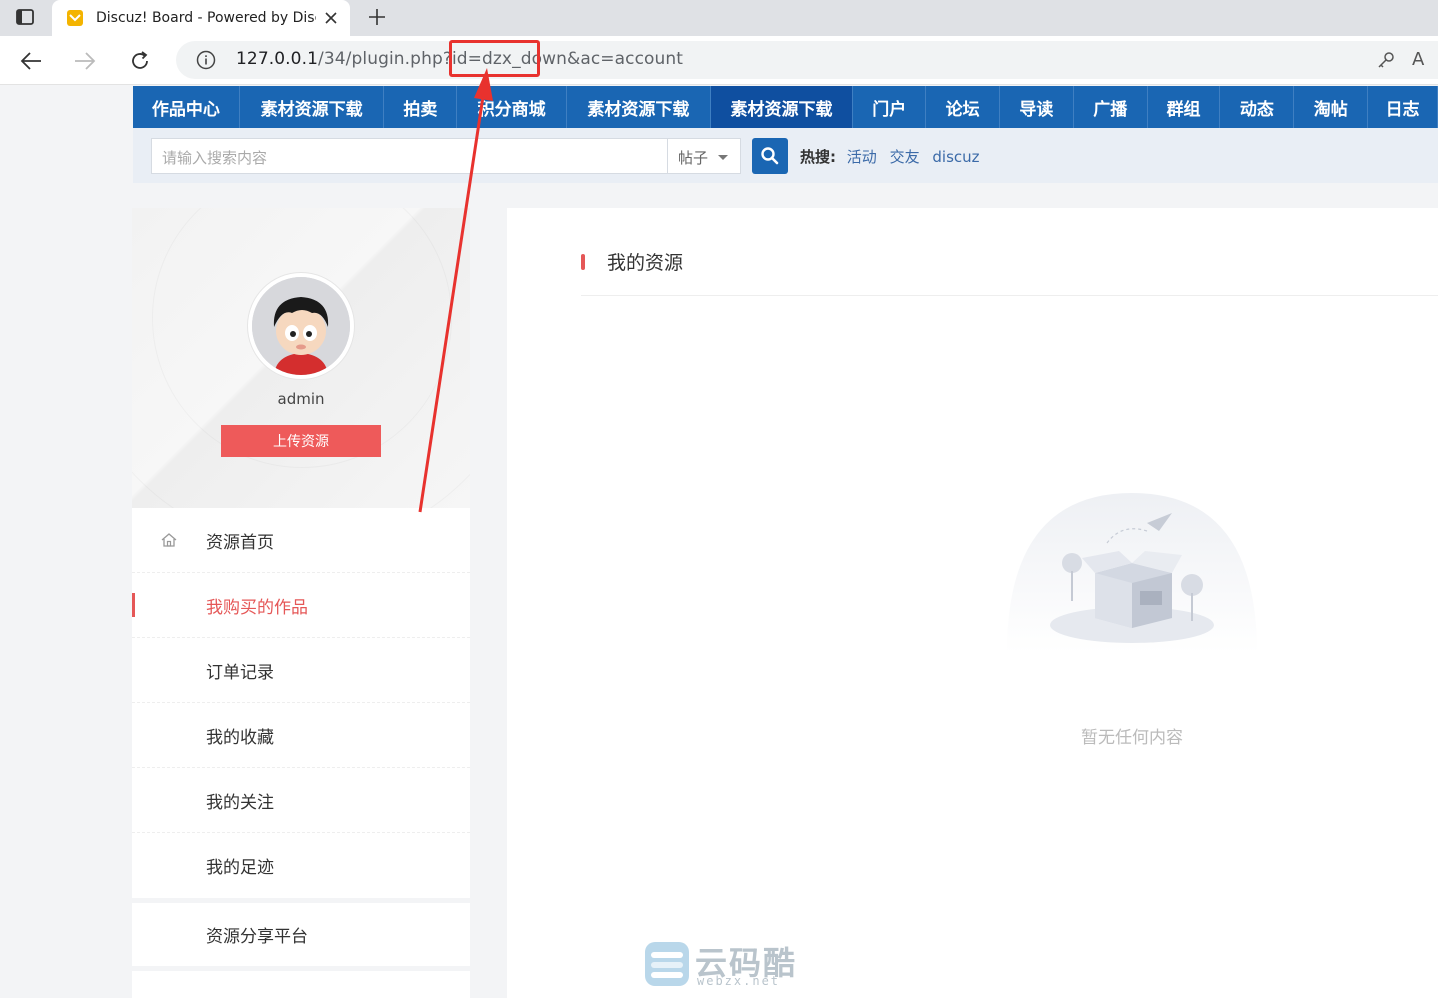 The image size is (1438, 998). I want to click on nav-item-9: 广播, so click(1111, 107).